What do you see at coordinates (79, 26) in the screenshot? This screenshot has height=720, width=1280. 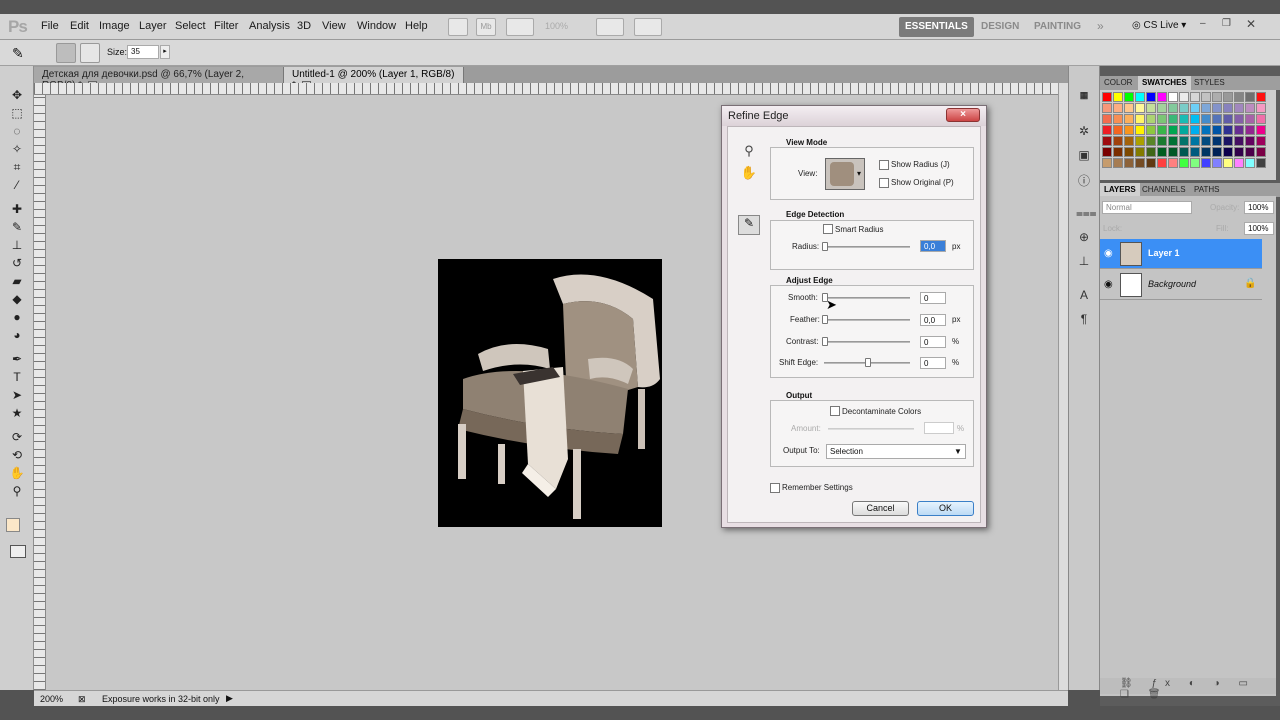 I see `menu-edit: Edit` at bounding box center [79, 26].